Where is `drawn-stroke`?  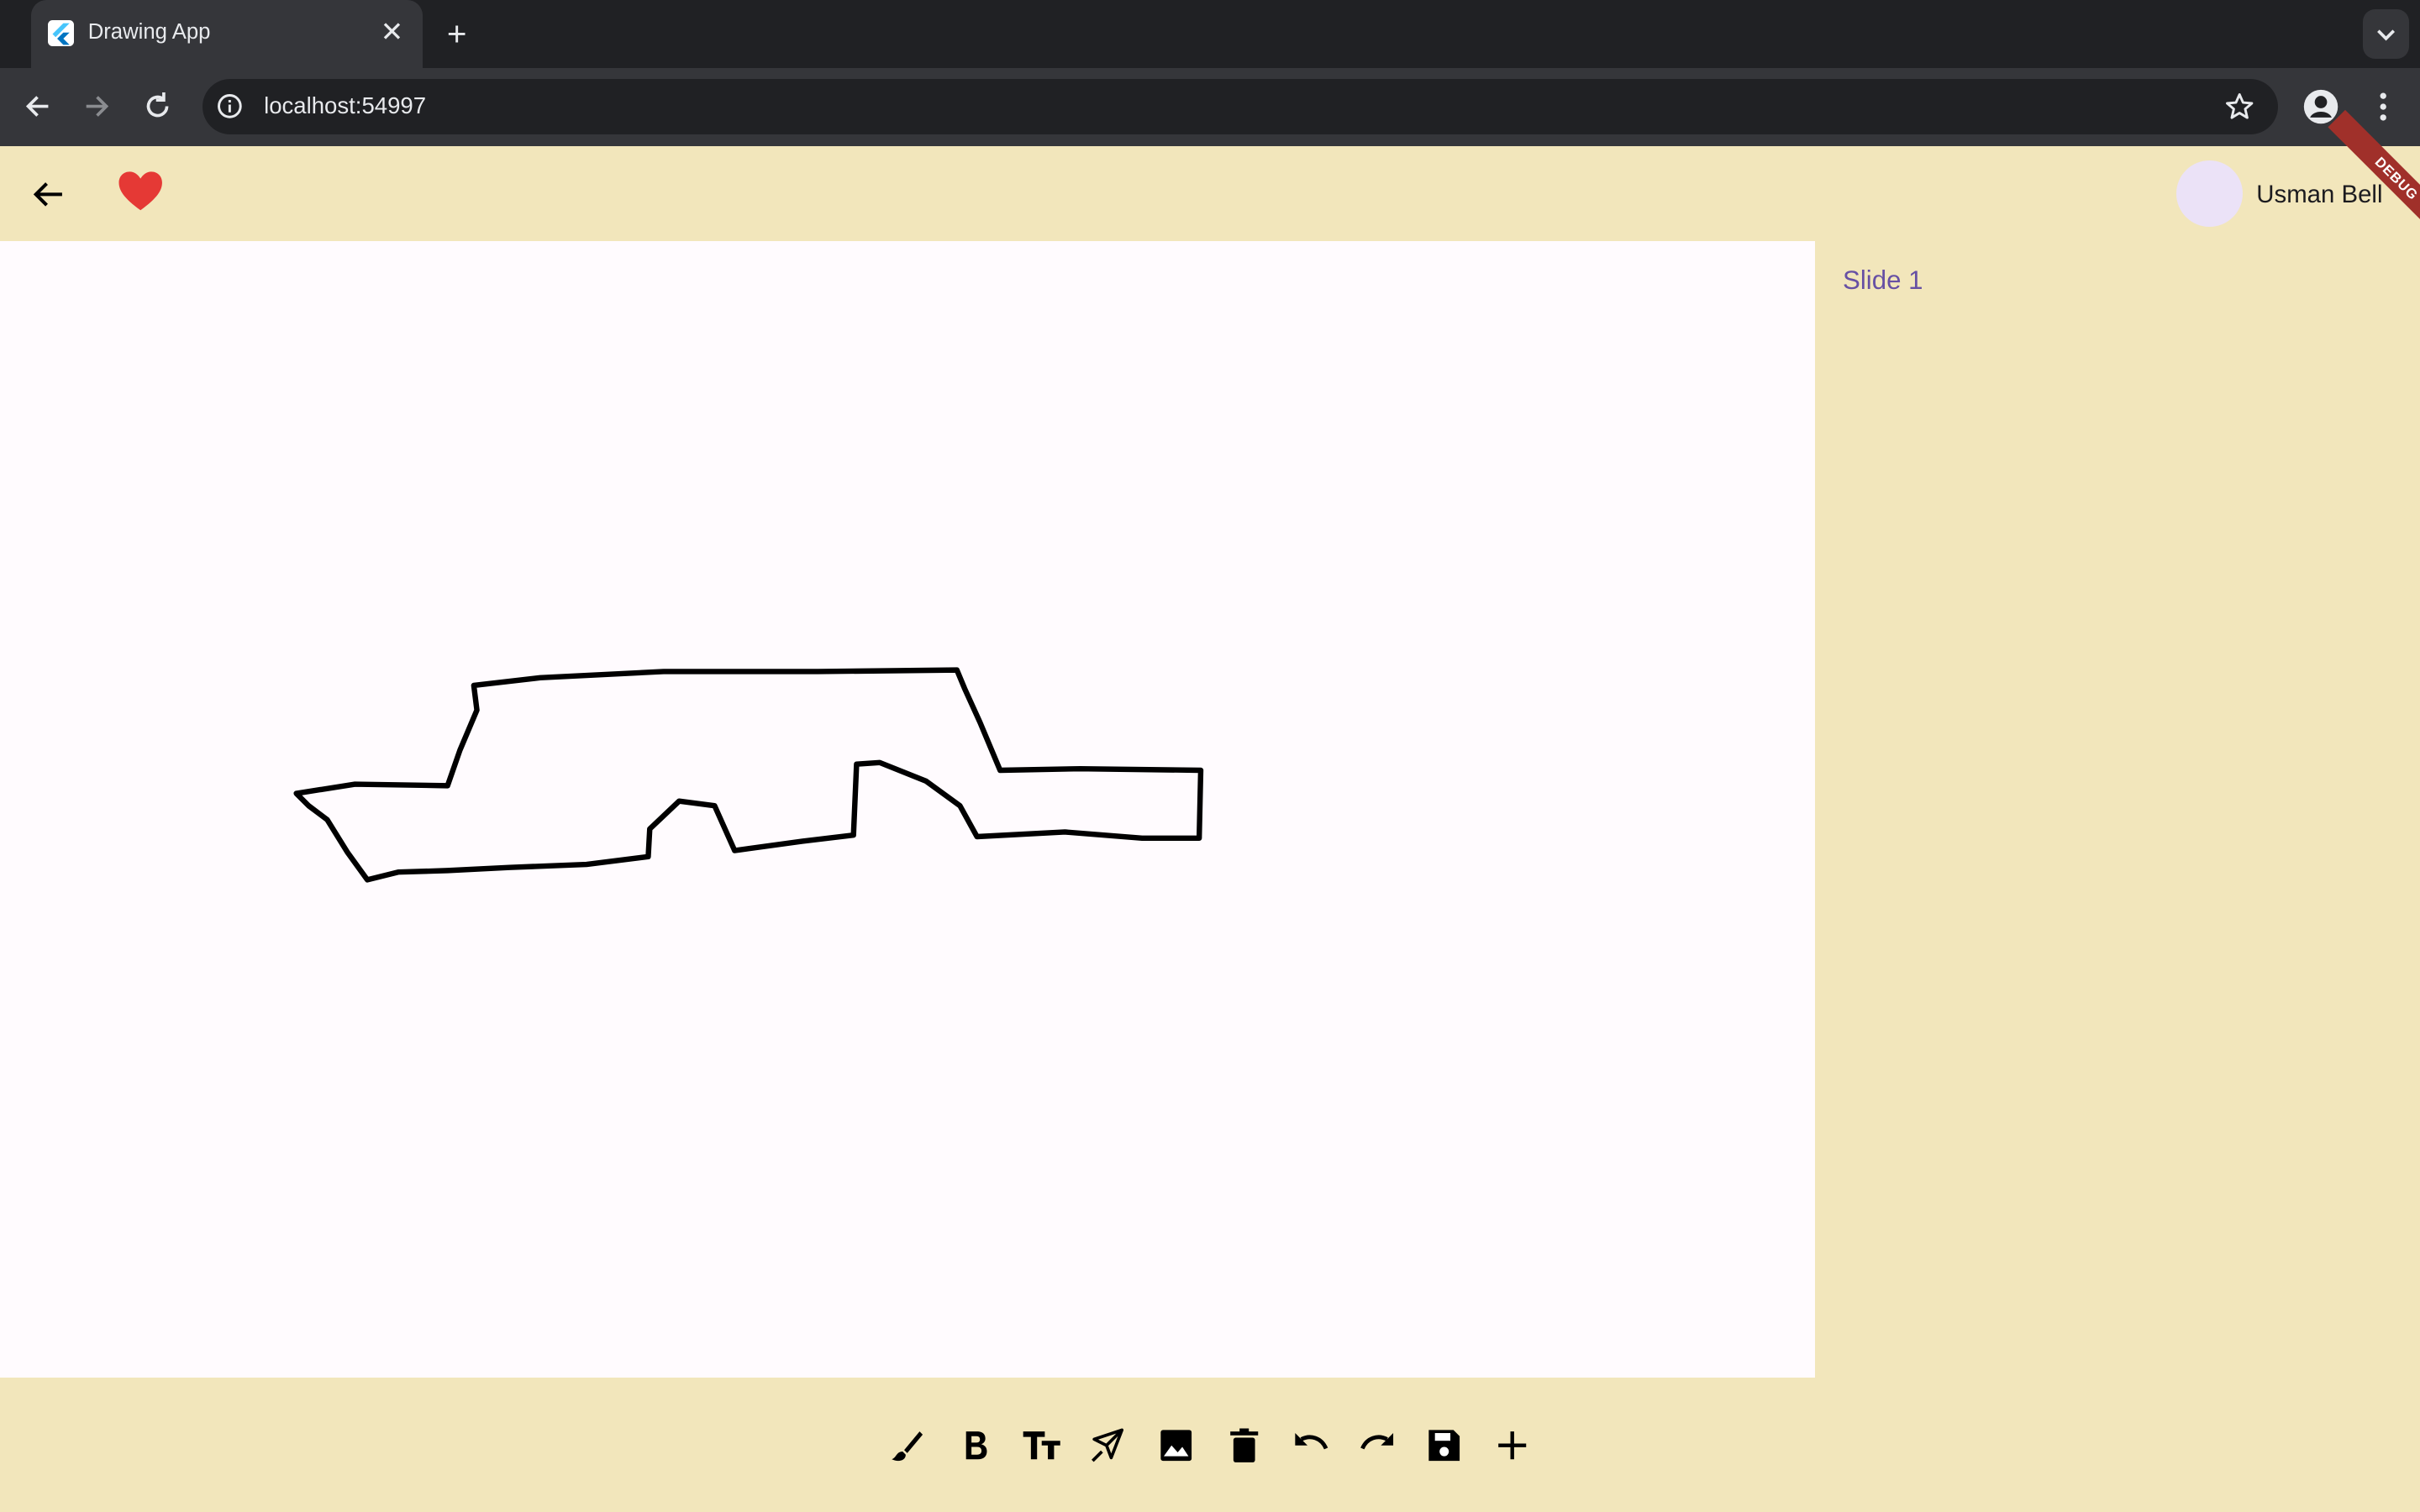 drawn-stroke is located at coordinates (749, 774).